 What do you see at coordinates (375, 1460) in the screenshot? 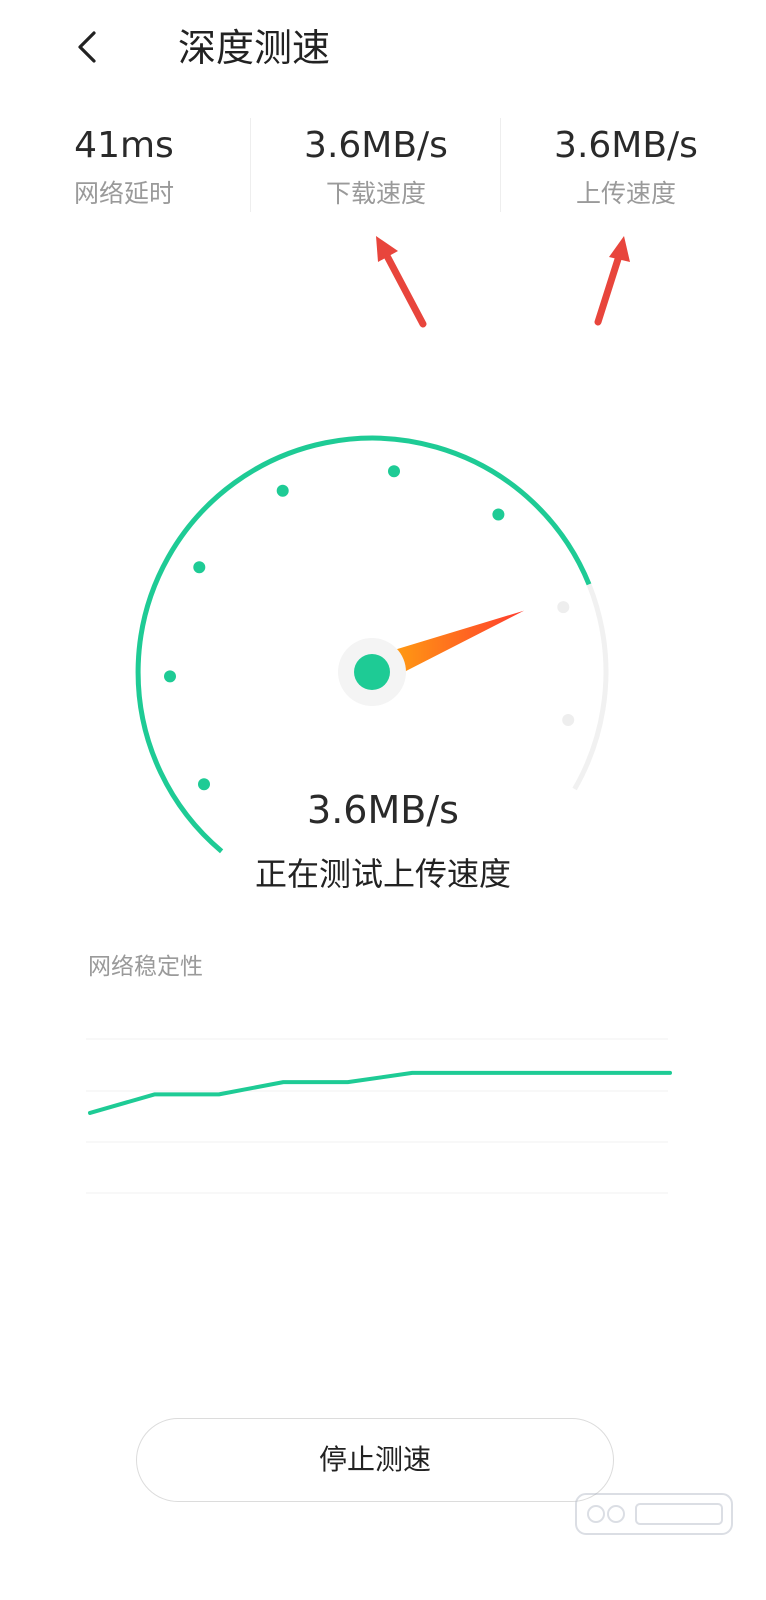
I see `stop-test-button: 停止测速` at bounding box center [375, 1460].